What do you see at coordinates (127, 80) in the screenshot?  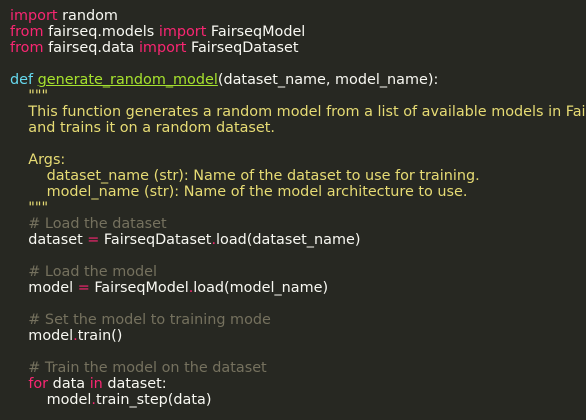 I see `function-name: generate_random_model` at bounding box center [127, 80].